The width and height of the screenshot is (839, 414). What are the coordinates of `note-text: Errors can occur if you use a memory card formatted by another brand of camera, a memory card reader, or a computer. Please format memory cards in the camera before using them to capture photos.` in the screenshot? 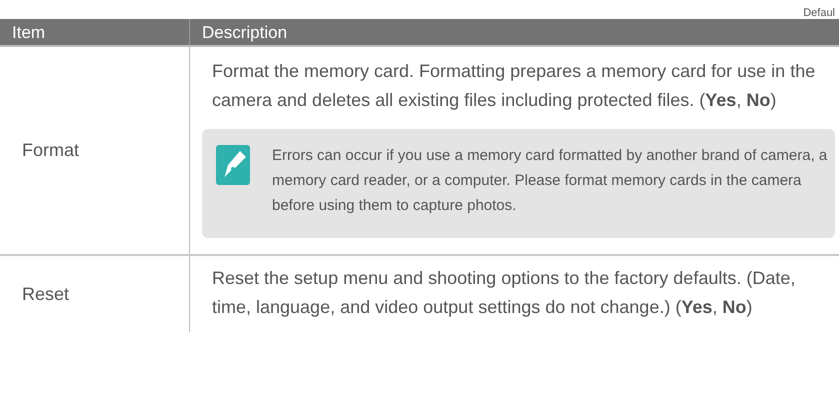 It's located at (550, 181).